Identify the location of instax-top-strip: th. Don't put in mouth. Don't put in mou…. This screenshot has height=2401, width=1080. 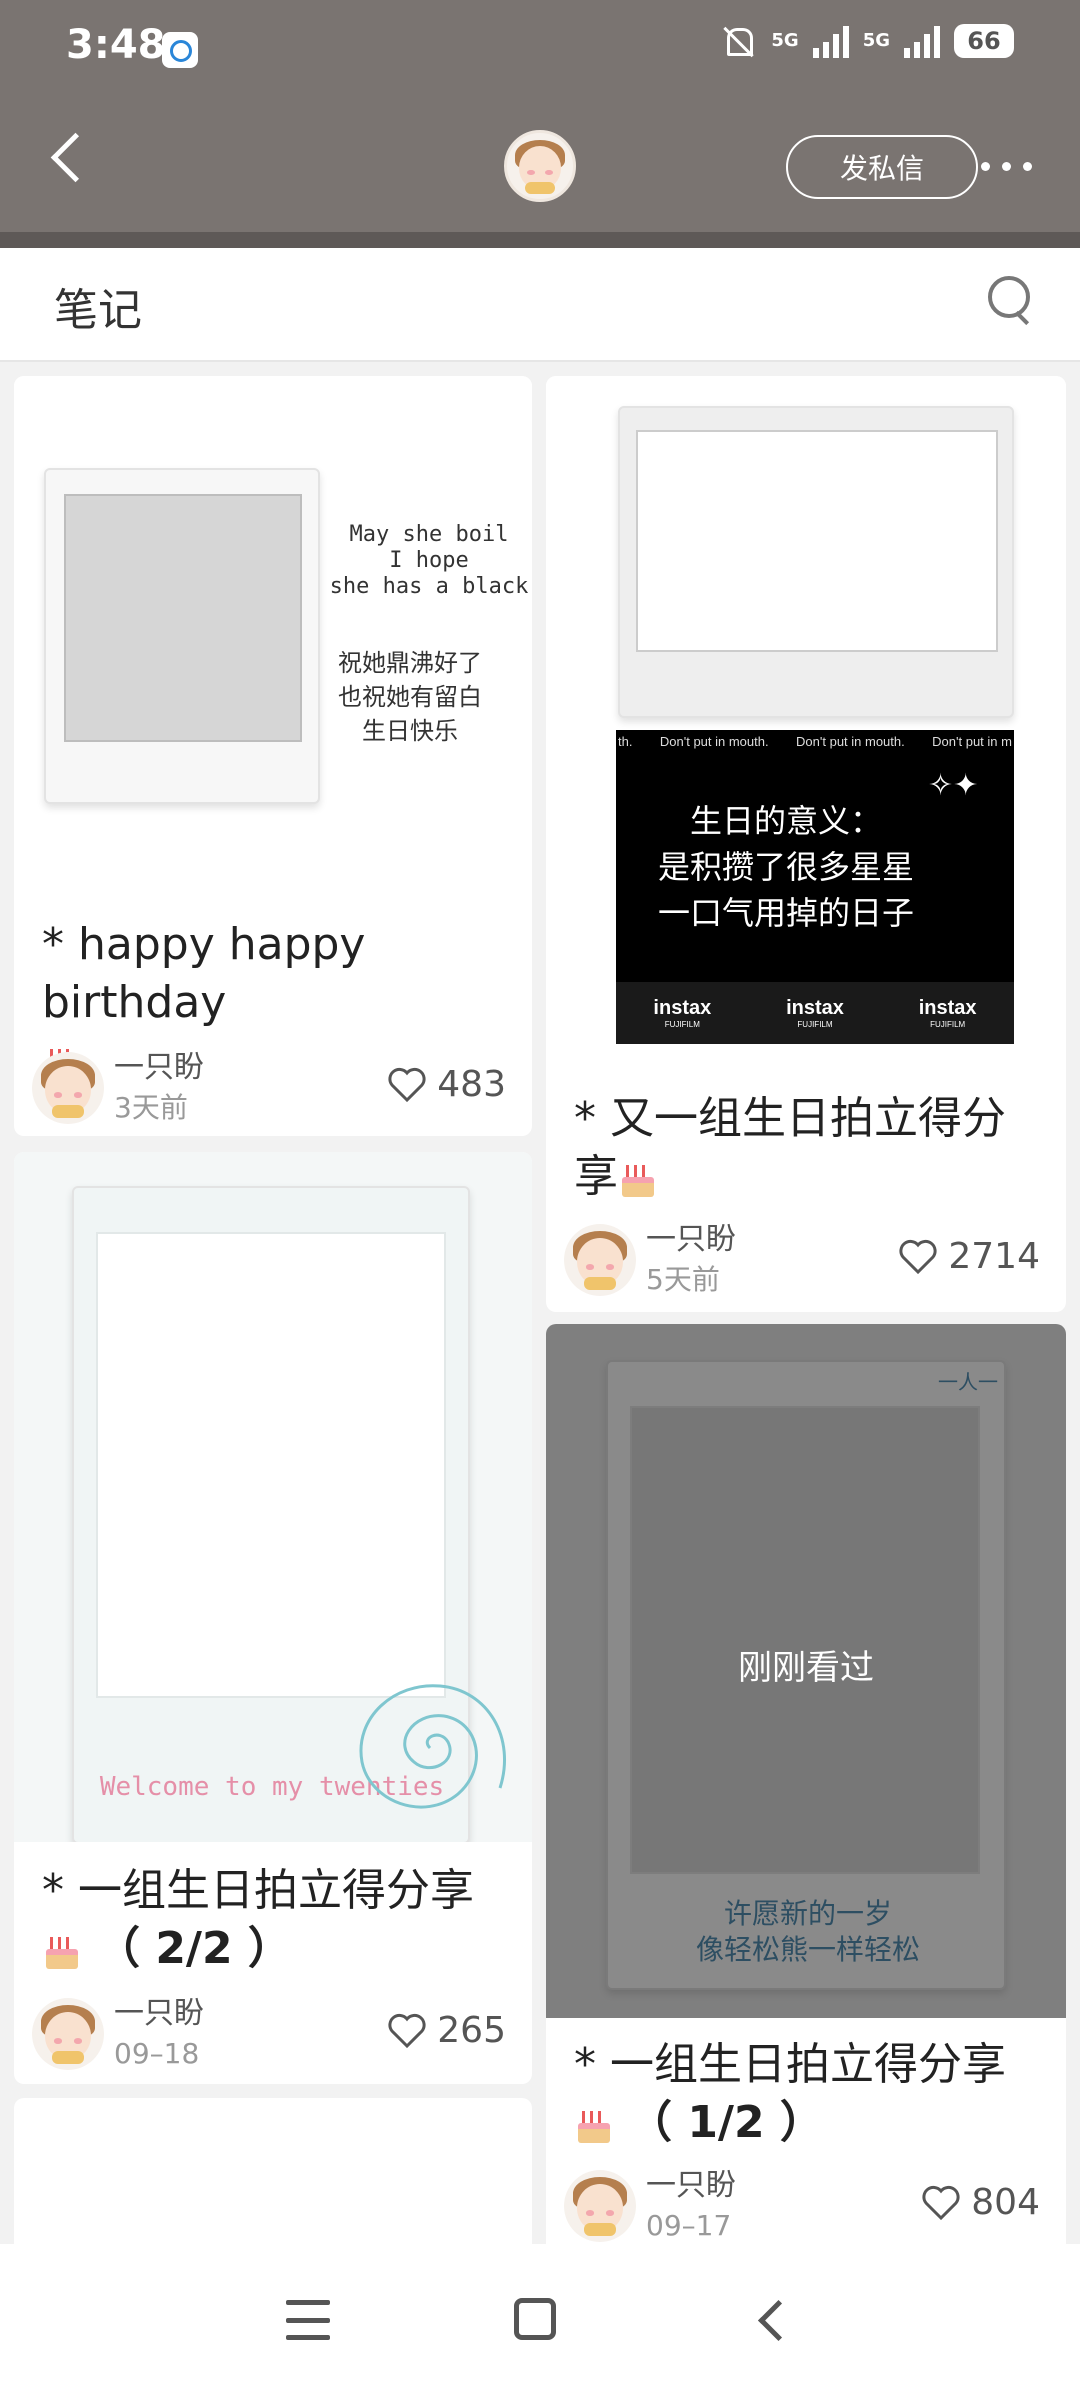
(815, 745).